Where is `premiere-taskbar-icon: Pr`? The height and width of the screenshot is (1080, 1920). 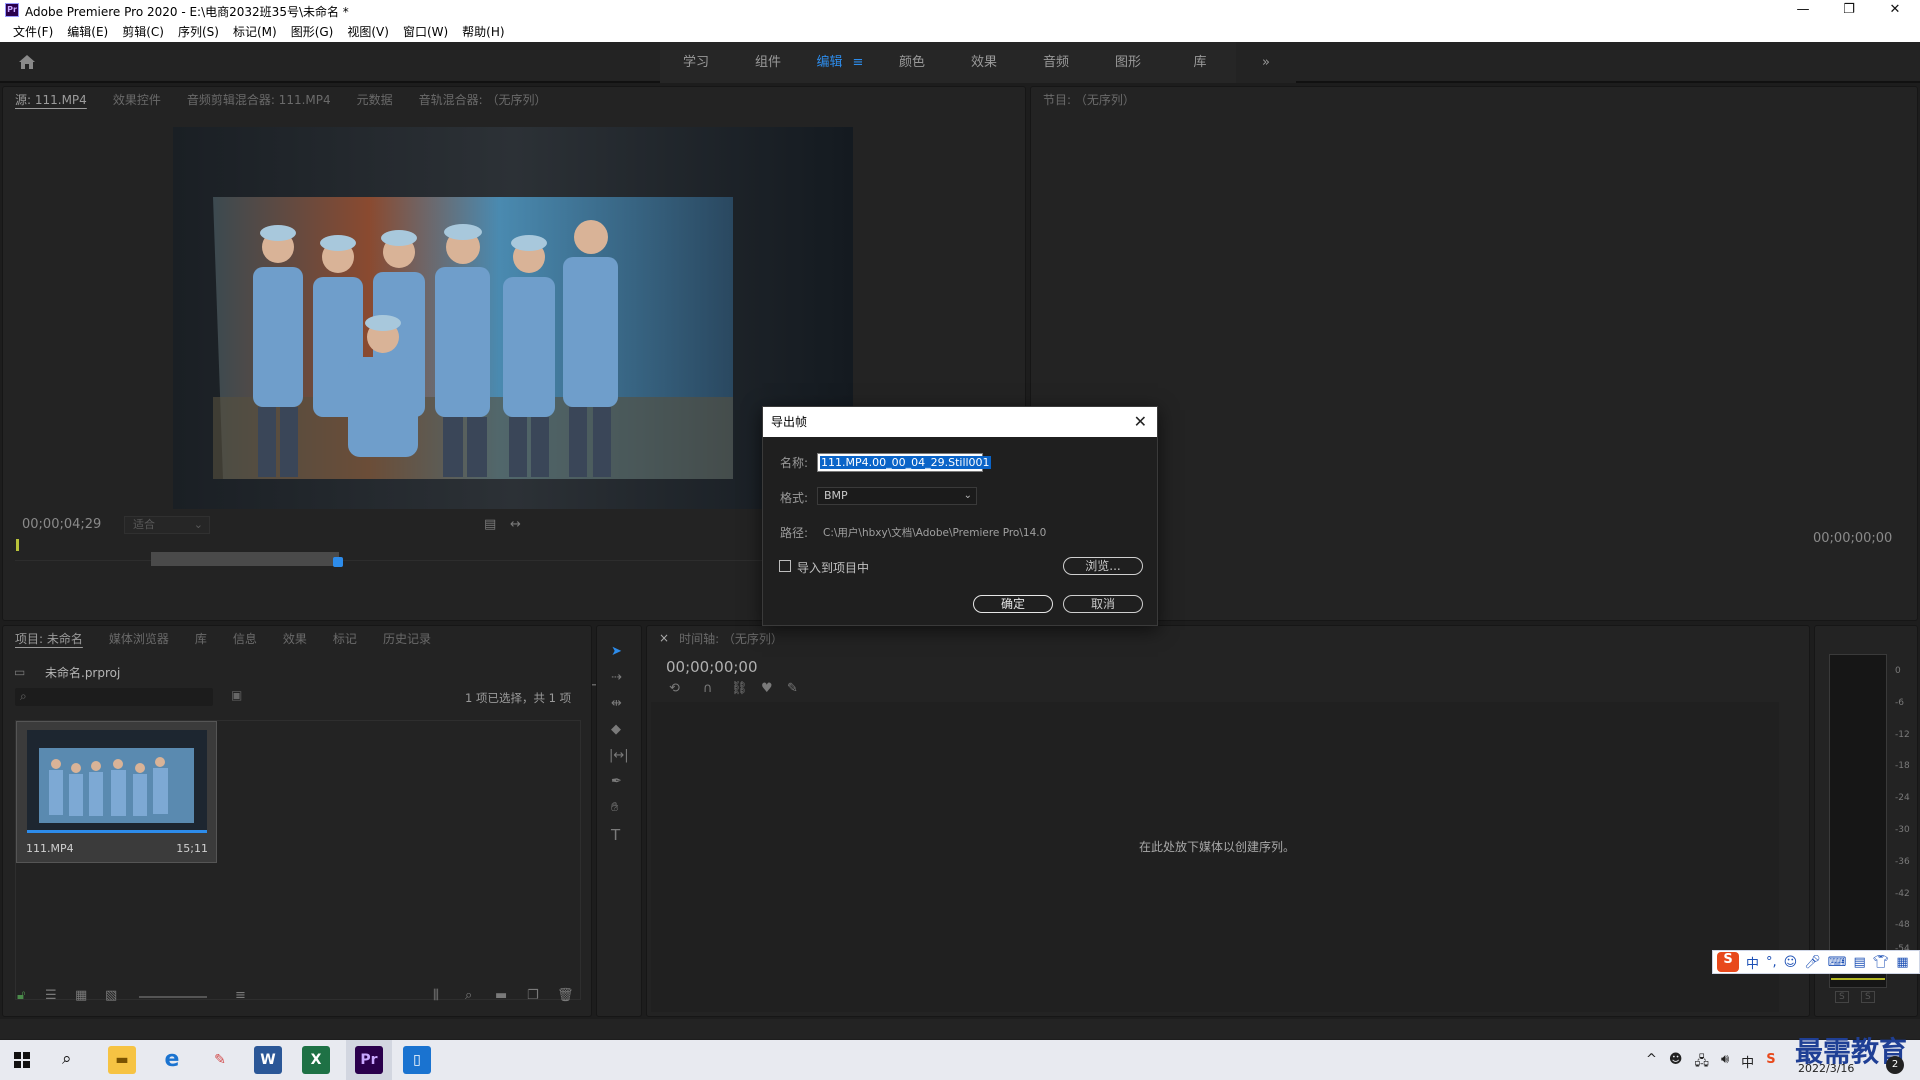
premiere-taskbar-icon: Pr is located at coordinates (369, 1060).